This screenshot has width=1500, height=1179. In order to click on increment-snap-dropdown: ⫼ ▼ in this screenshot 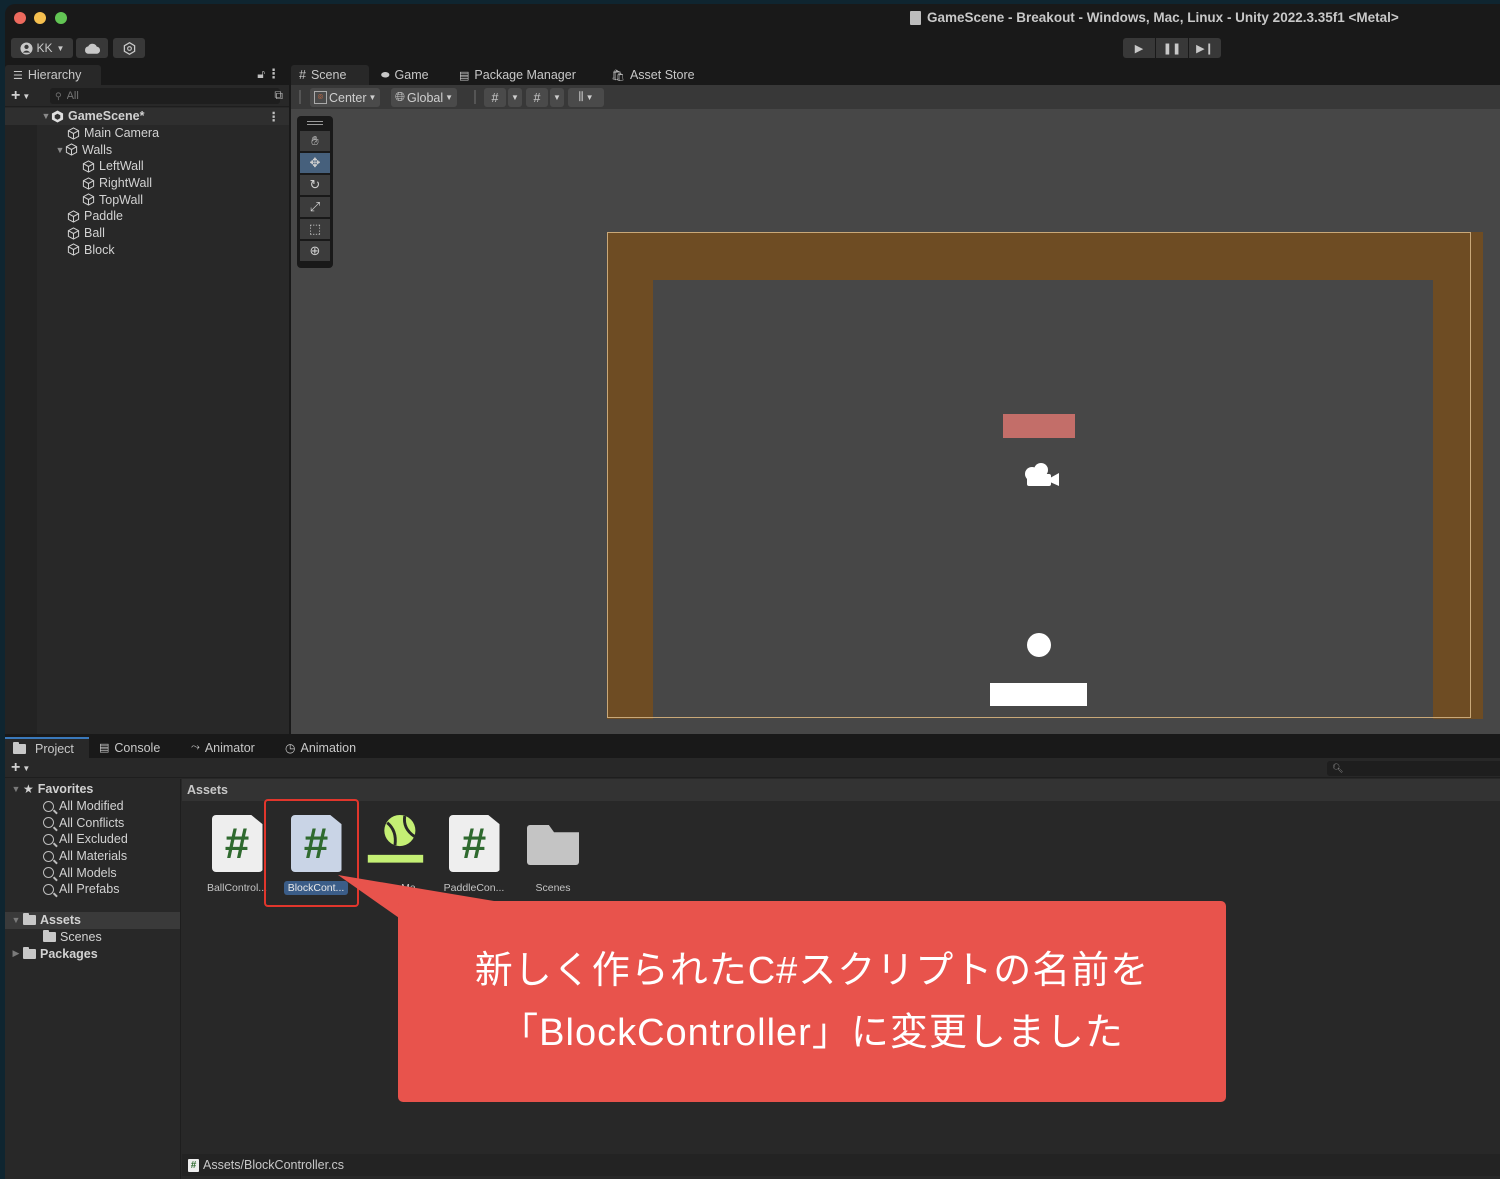, I will do `click(586, 97)`.